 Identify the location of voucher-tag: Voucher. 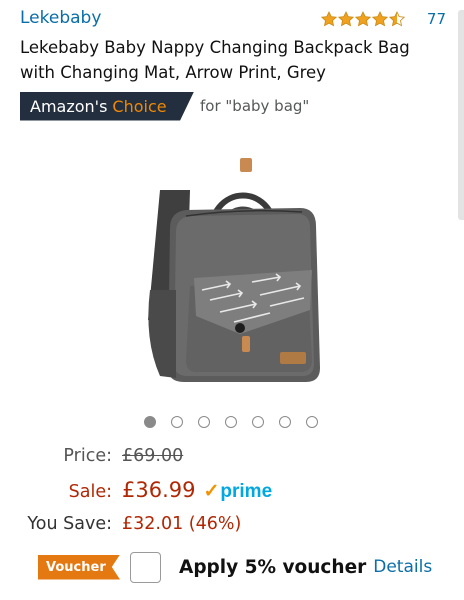
(79, 567).